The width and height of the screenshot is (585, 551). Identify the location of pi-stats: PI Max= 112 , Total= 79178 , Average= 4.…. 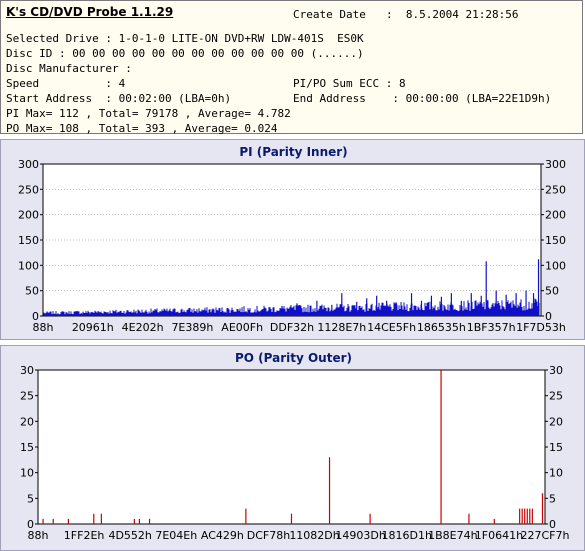
(148, 113).